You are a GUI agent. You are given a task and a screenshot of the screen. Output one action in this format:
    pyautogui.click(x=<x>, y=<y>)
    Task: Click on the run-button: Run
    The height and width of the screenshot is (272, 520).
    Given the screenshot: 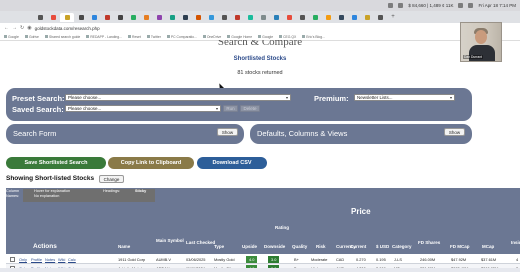 What is the action you would take?
    pyautogui.click(x=230, y=108)
    